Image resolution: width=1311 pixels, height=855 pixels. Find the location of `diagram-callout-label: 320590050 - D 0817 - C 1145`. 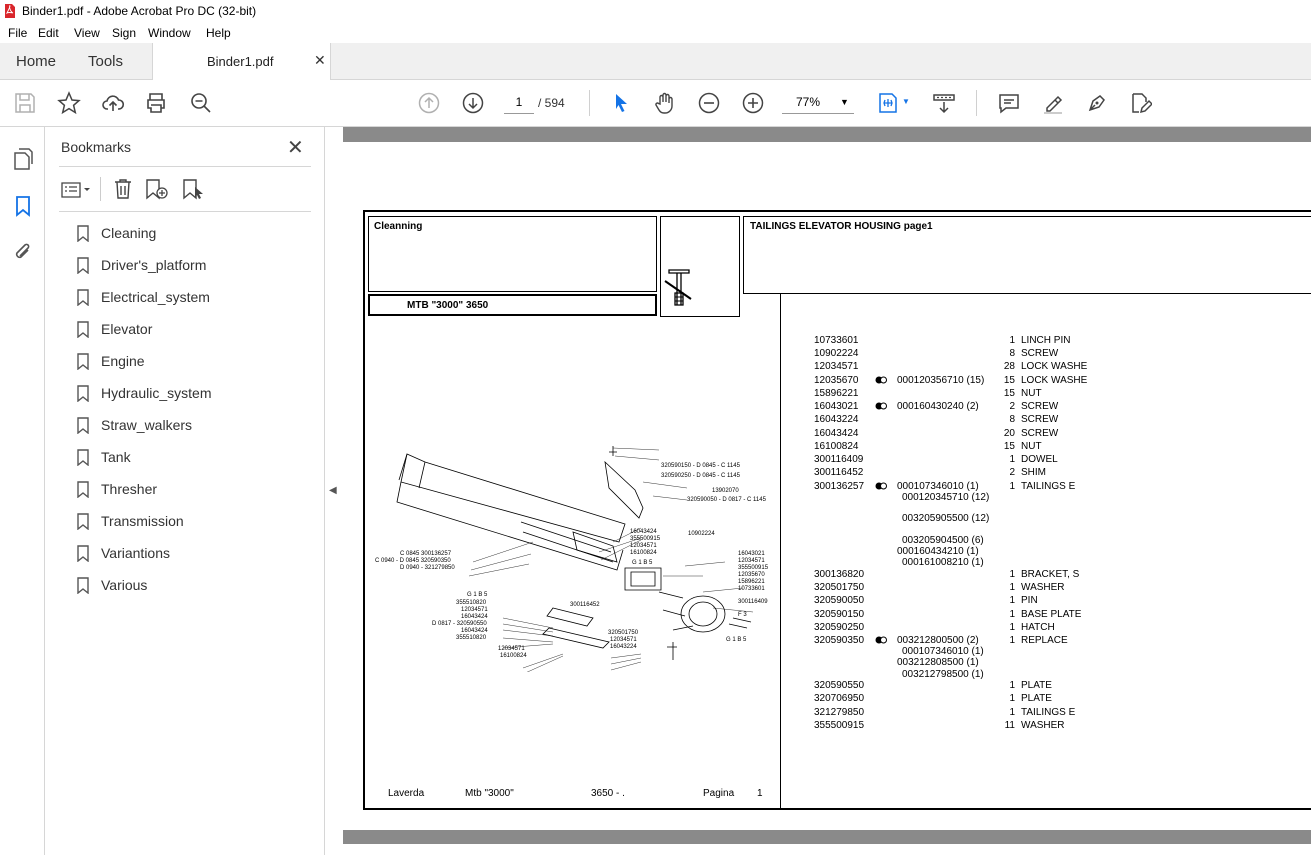

diagram-callout-label: 320590050 - D 0817 - C 1145 is located at coordinates (726, 500).